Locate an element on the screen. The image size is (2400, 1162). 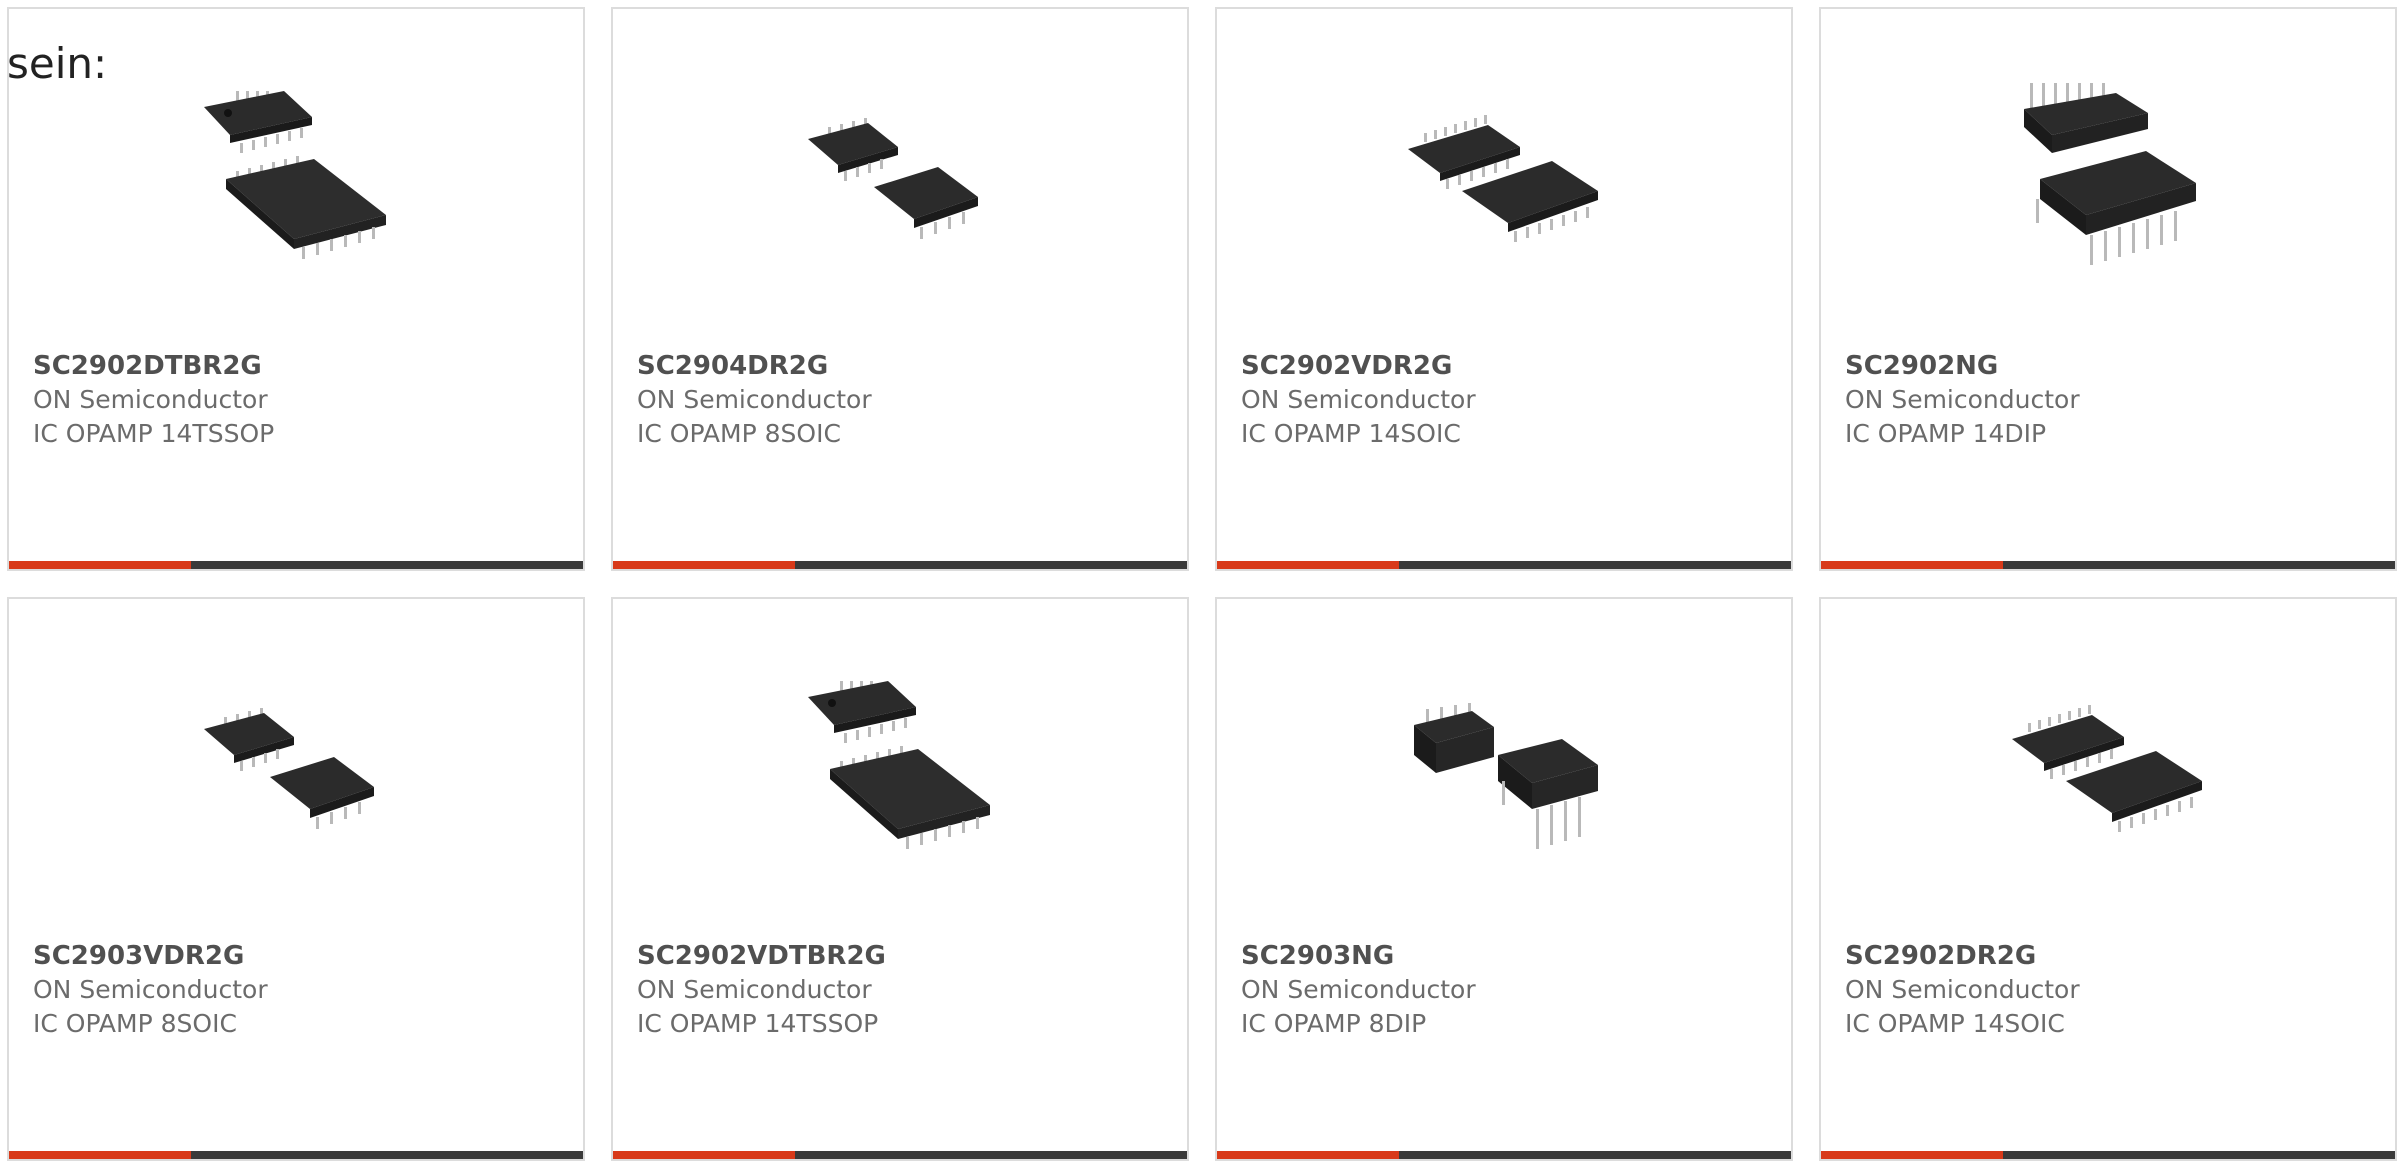
part-number-link: SC2902NG is located at coordinates (2105, 366).